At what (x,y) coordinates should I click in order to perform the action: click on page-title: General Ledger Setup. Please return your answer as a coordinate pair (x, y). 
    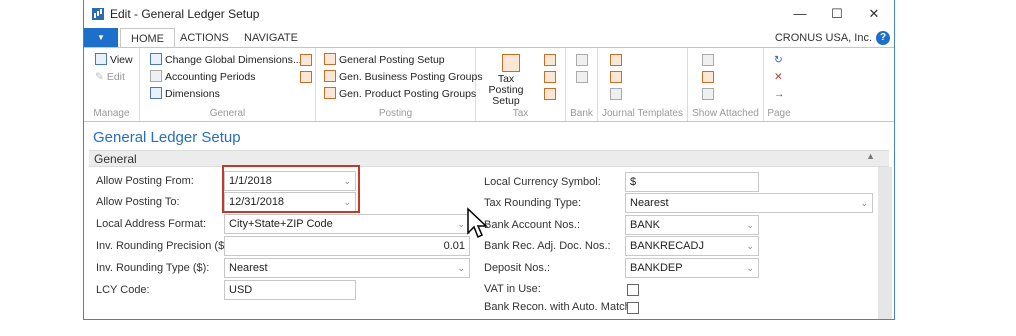
    Looking at the image, I should click on (167, 137).